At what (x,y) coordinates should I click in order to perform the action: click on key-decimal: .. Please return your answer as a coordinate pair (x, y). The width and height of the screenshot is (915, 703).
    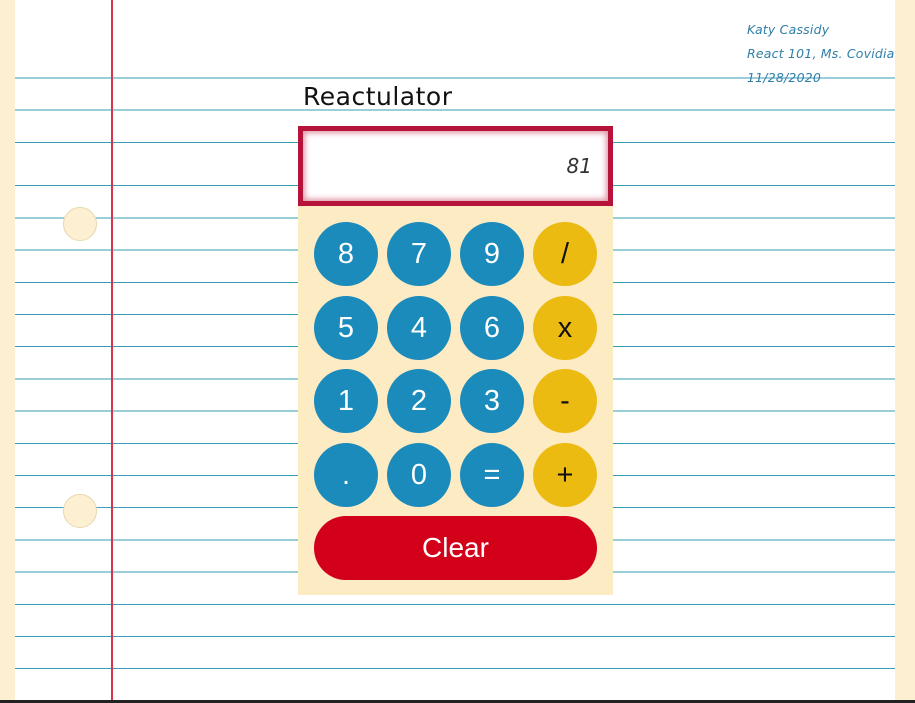
    Looking at the image, I should click on (346, 475).